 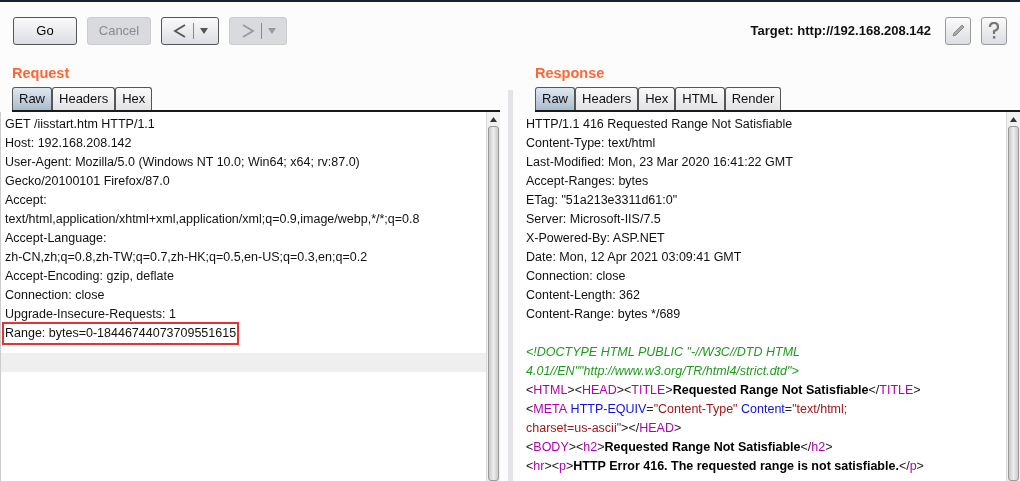 I want to click on response-line: Content-Type: text/html, so click(x=591, y=144).